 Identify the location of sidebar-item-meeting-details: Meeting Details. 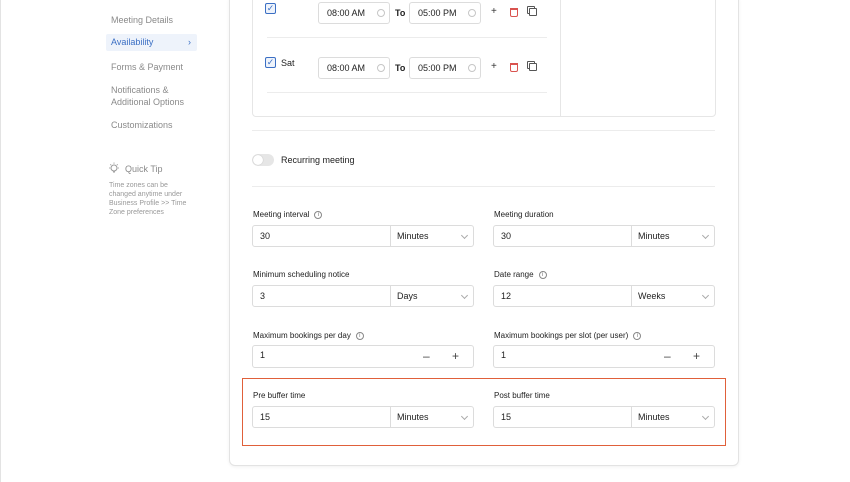
(151, 20).